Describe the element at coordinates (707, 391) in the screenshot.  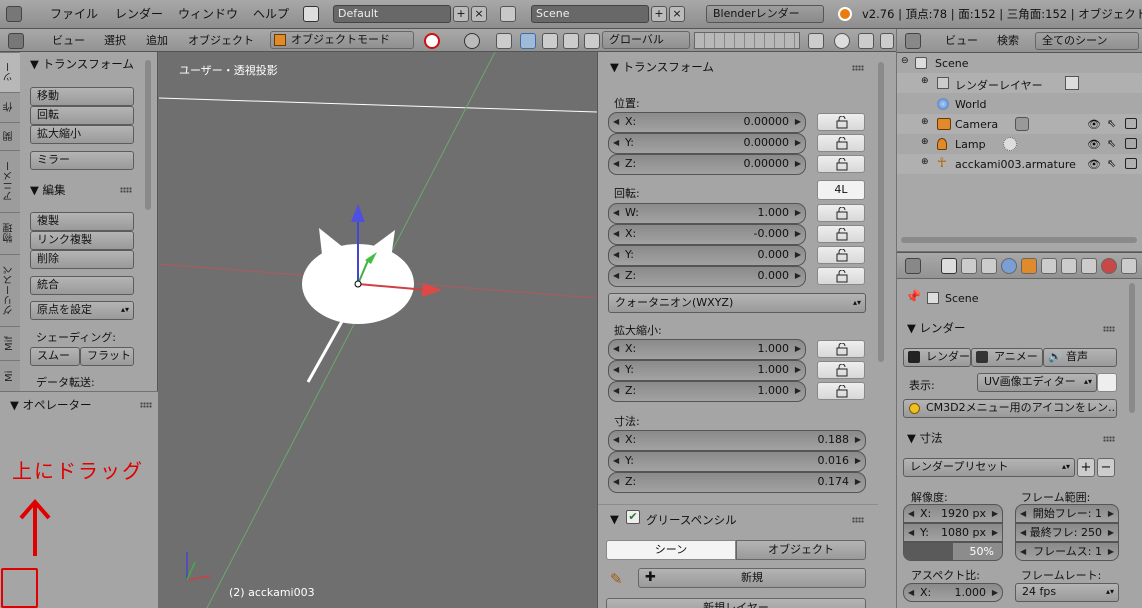
I see `scale-z-field: ◀ Z: 1.000 ▶` at that location.